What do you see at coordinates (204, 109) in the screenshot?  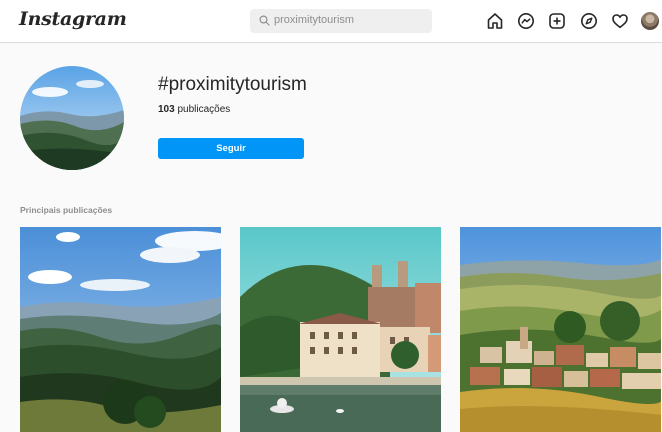 I see `post-count-label: publicações` at bounding box center [204, 109].